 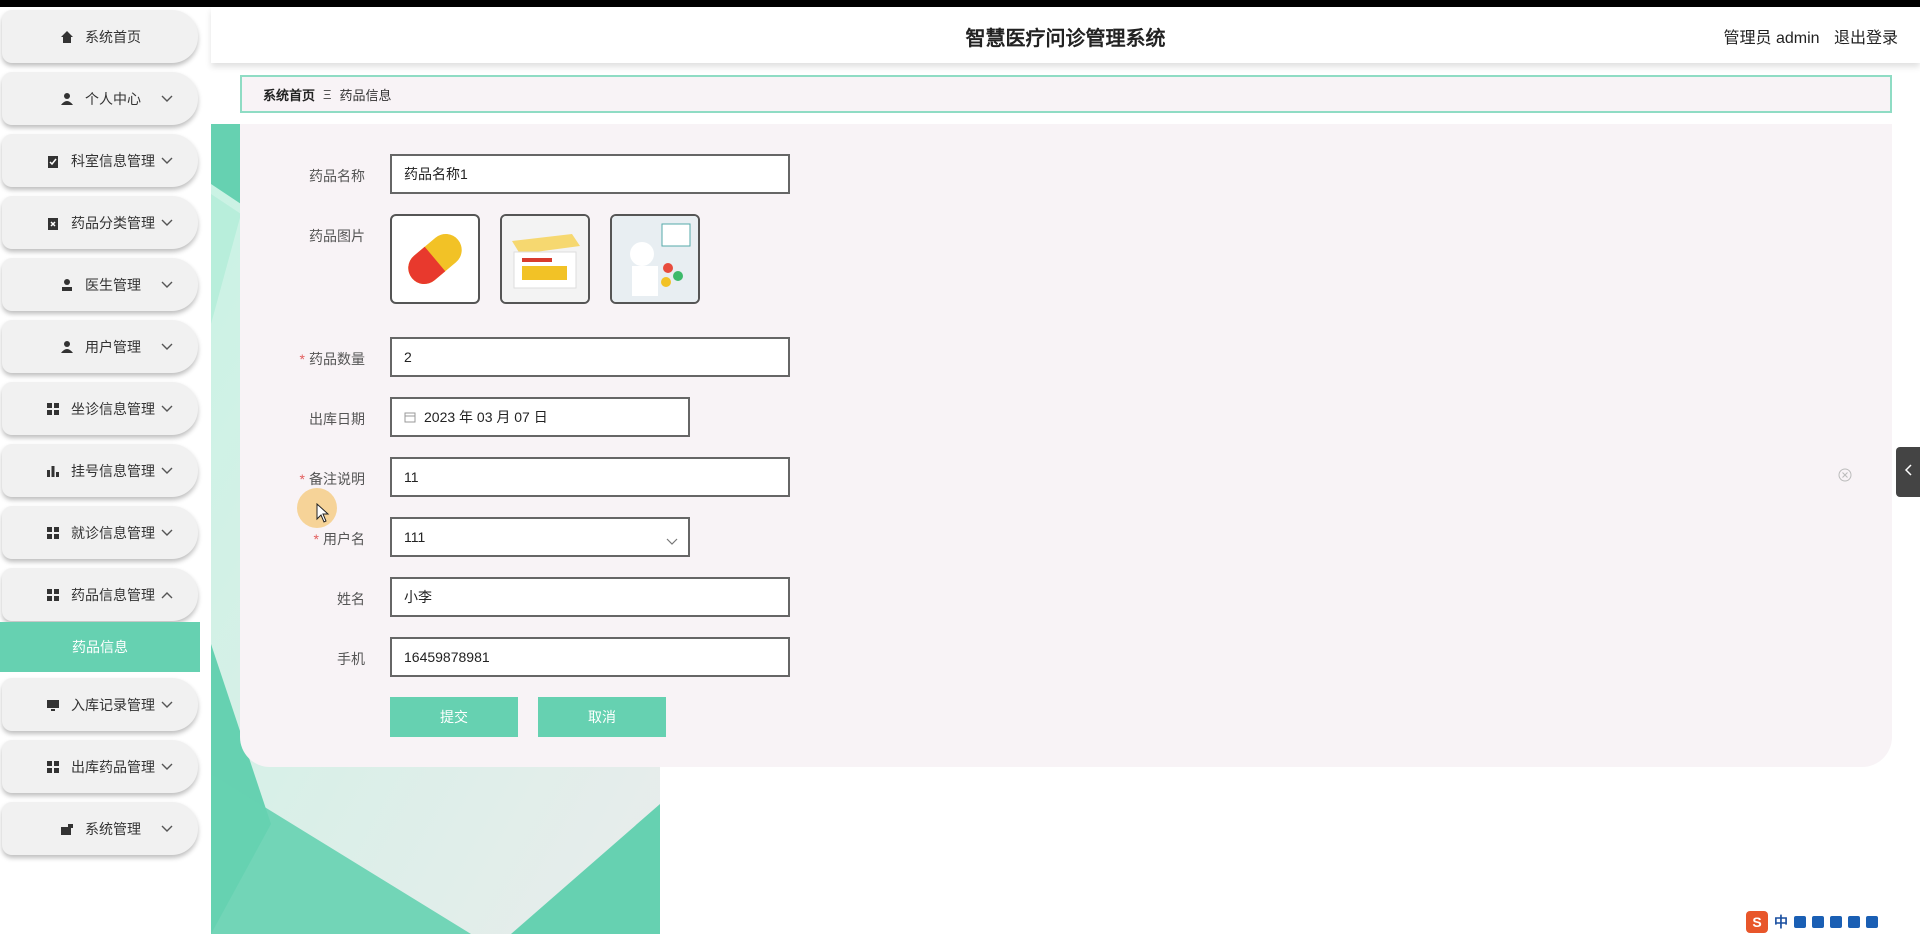 What do you see at coordinates (113, 470) in the screenshot?
I see `sidebar-item-label: 挂号信息管理` at bounding box center [113, 470].